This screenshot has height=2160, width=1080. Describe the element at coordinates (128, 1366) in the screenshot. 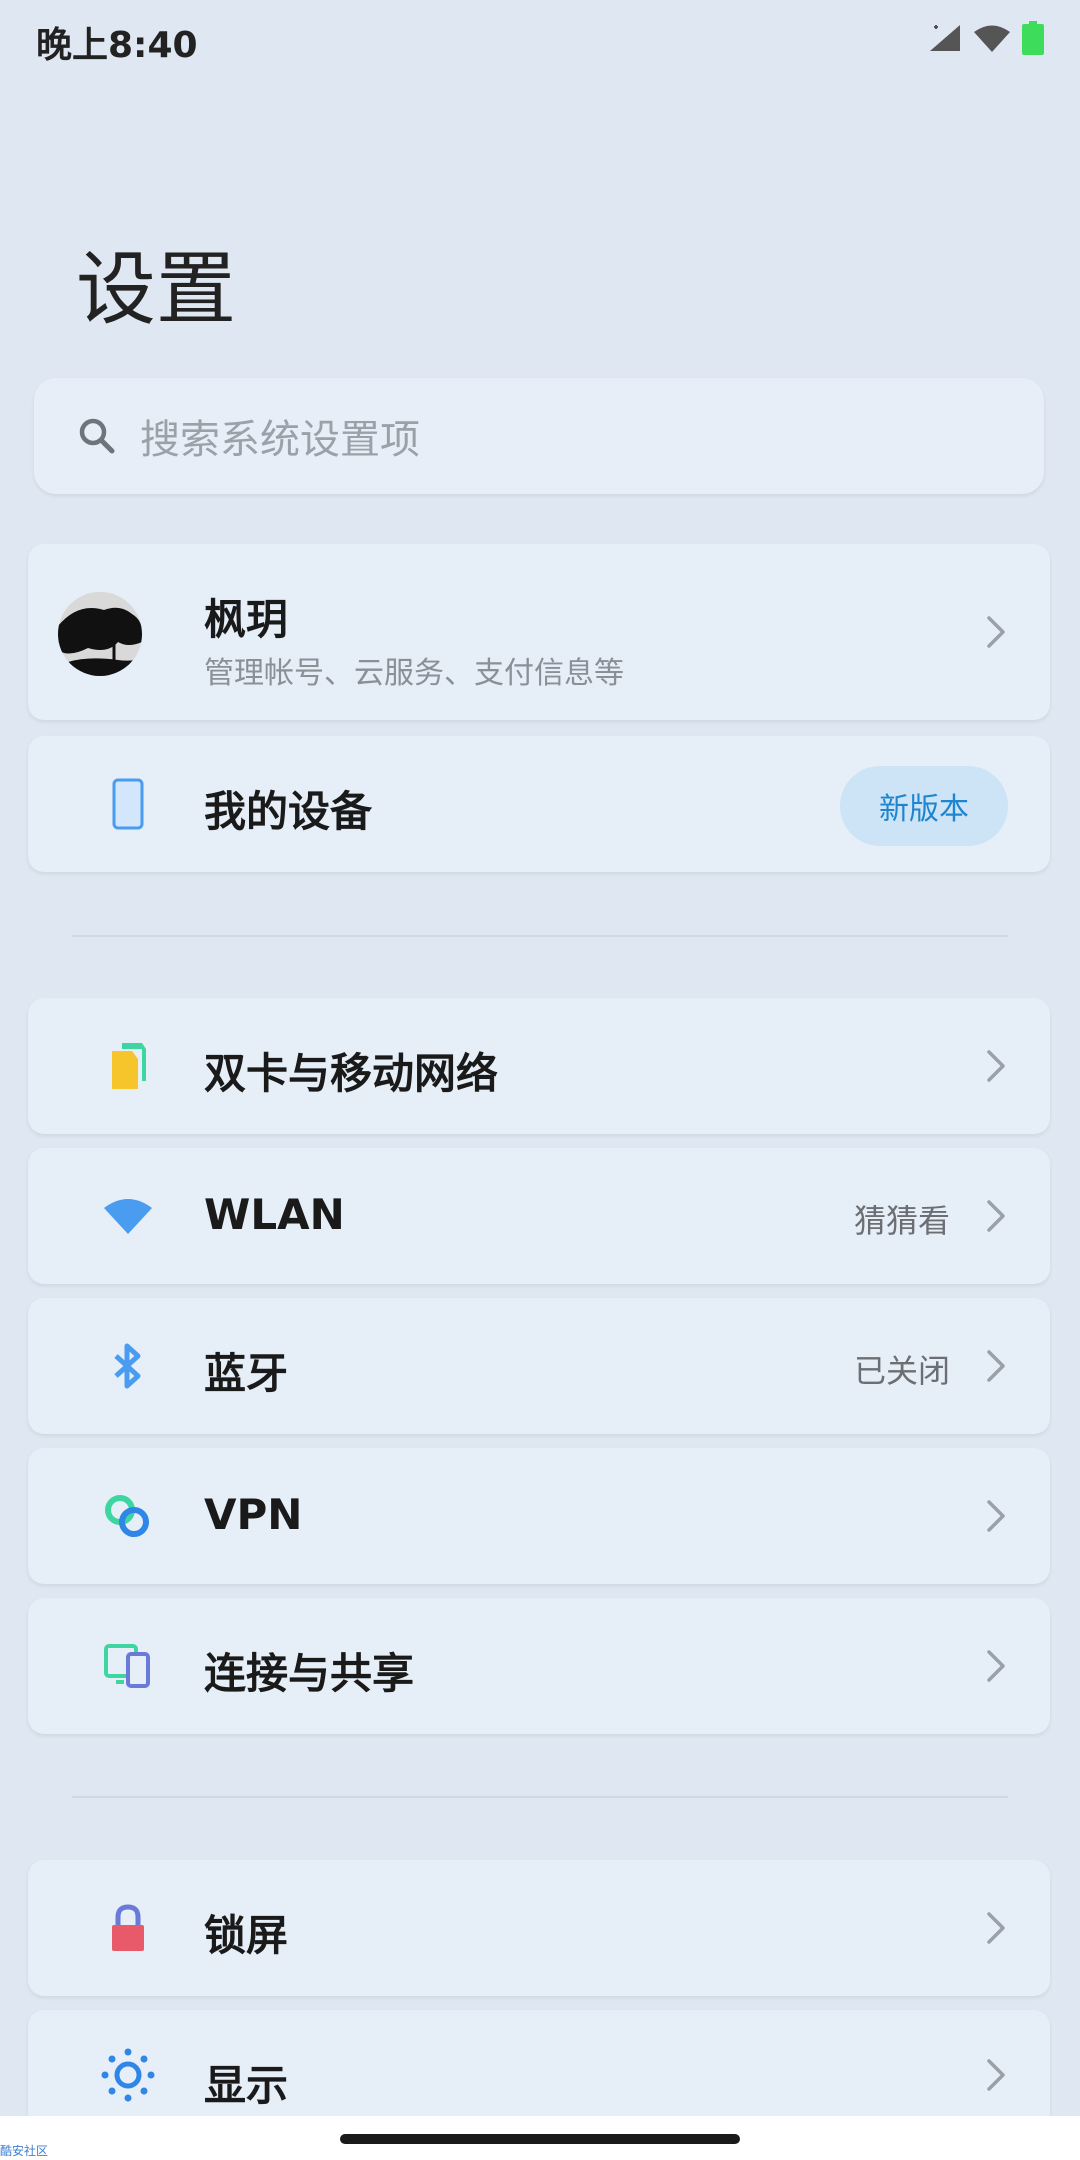

I see `bluetooth-icon` at that location.